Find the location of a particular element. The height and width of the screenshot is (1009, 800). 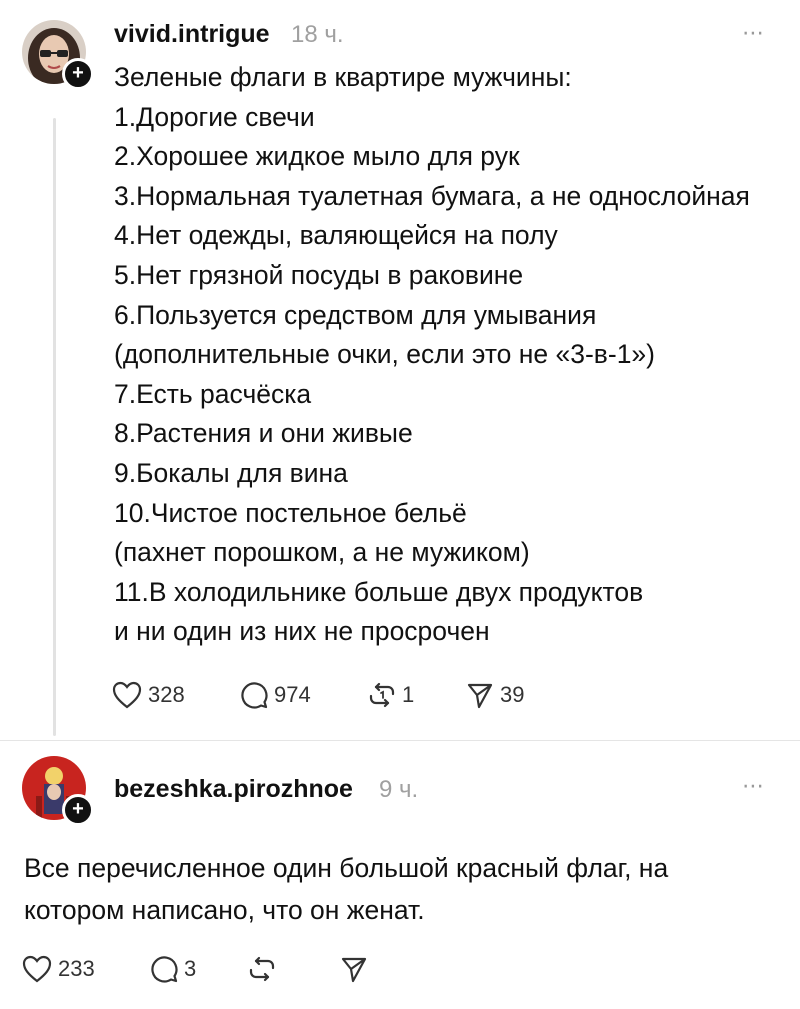

post-line: 1.Дорогие свечи is located at coordinates (214, 116).